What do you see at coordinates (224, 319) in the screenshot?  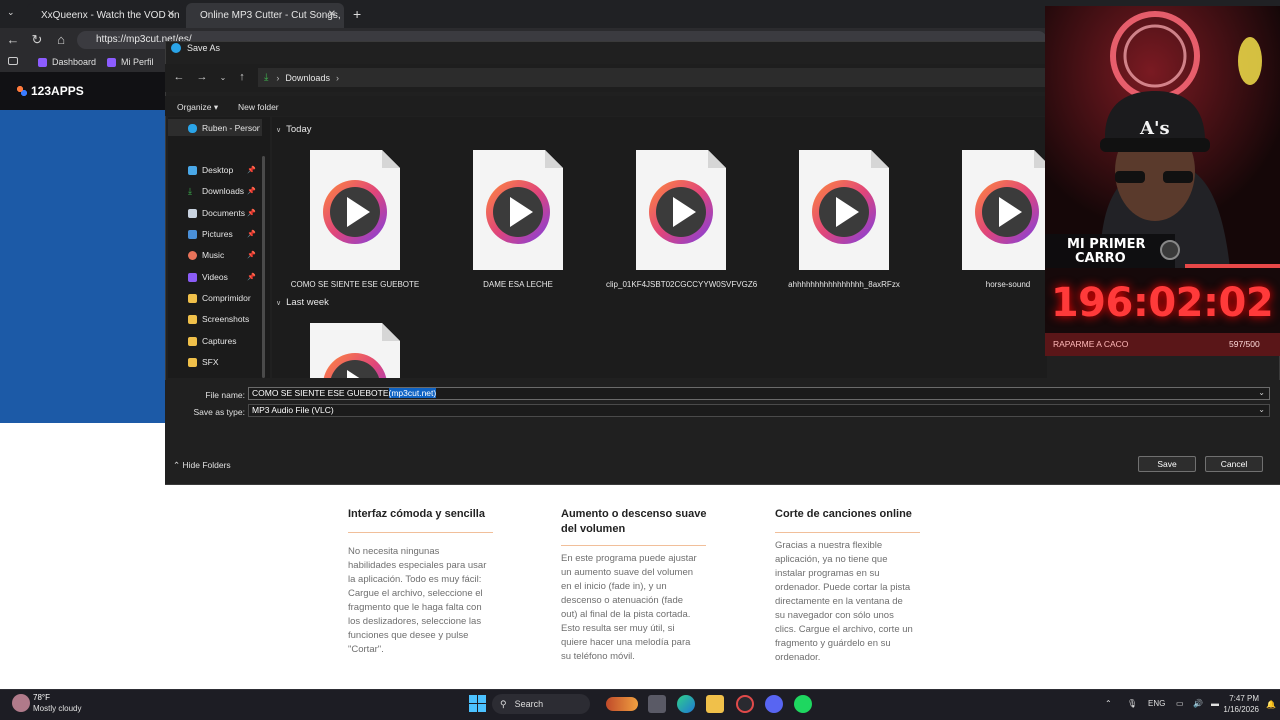 I see `sidebar-item-screenshots: Screenshots` at bounding box center [224, 319].